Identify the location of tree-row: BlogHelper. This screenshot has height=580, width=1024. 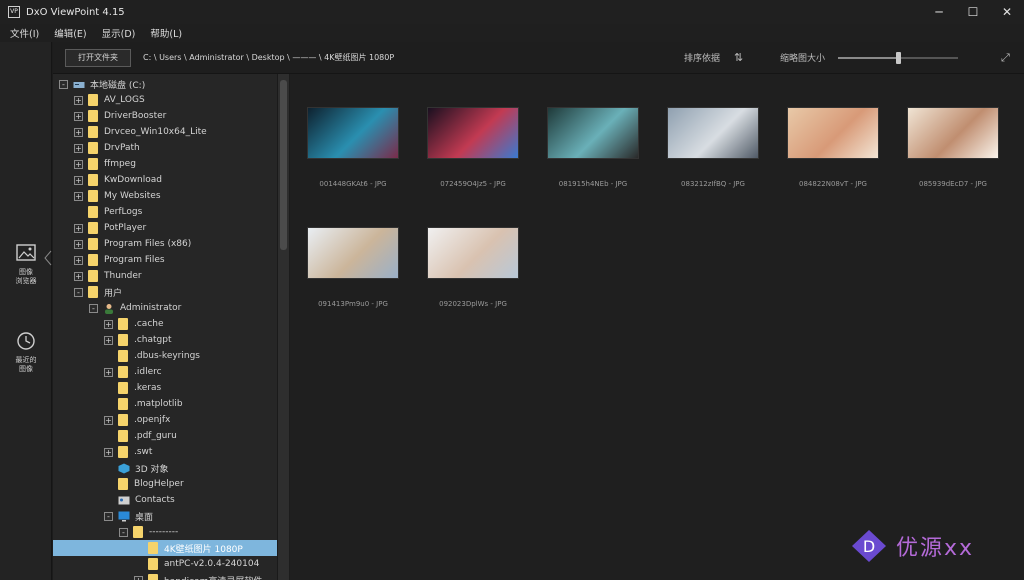
(165, 484).